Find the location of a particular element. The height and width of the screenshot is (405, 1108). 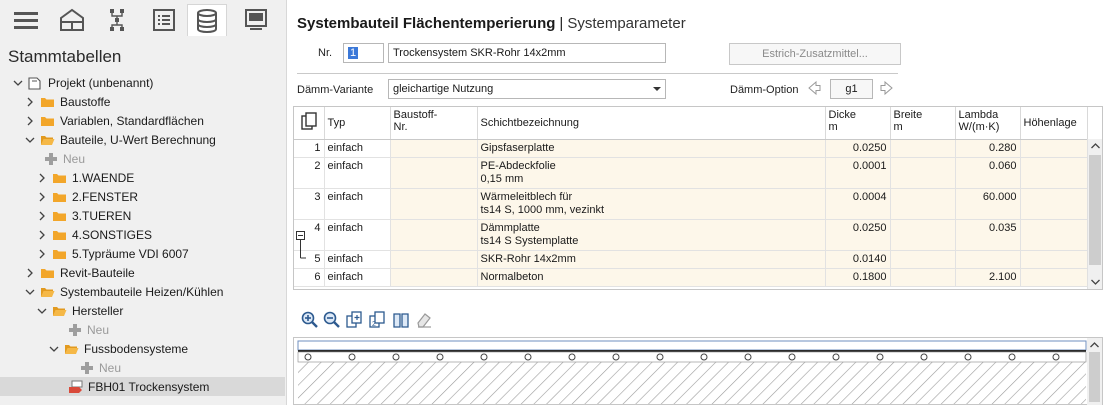

menu-icon is located at coordinates (26, 20).